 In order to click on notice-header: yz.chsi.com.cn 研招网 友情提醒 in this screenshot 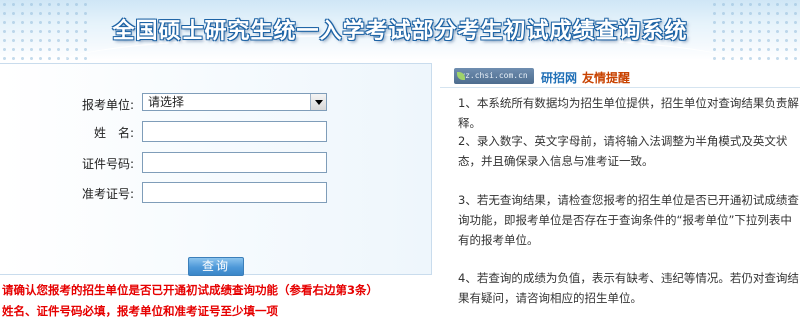, I will do `click(620, 77)`.